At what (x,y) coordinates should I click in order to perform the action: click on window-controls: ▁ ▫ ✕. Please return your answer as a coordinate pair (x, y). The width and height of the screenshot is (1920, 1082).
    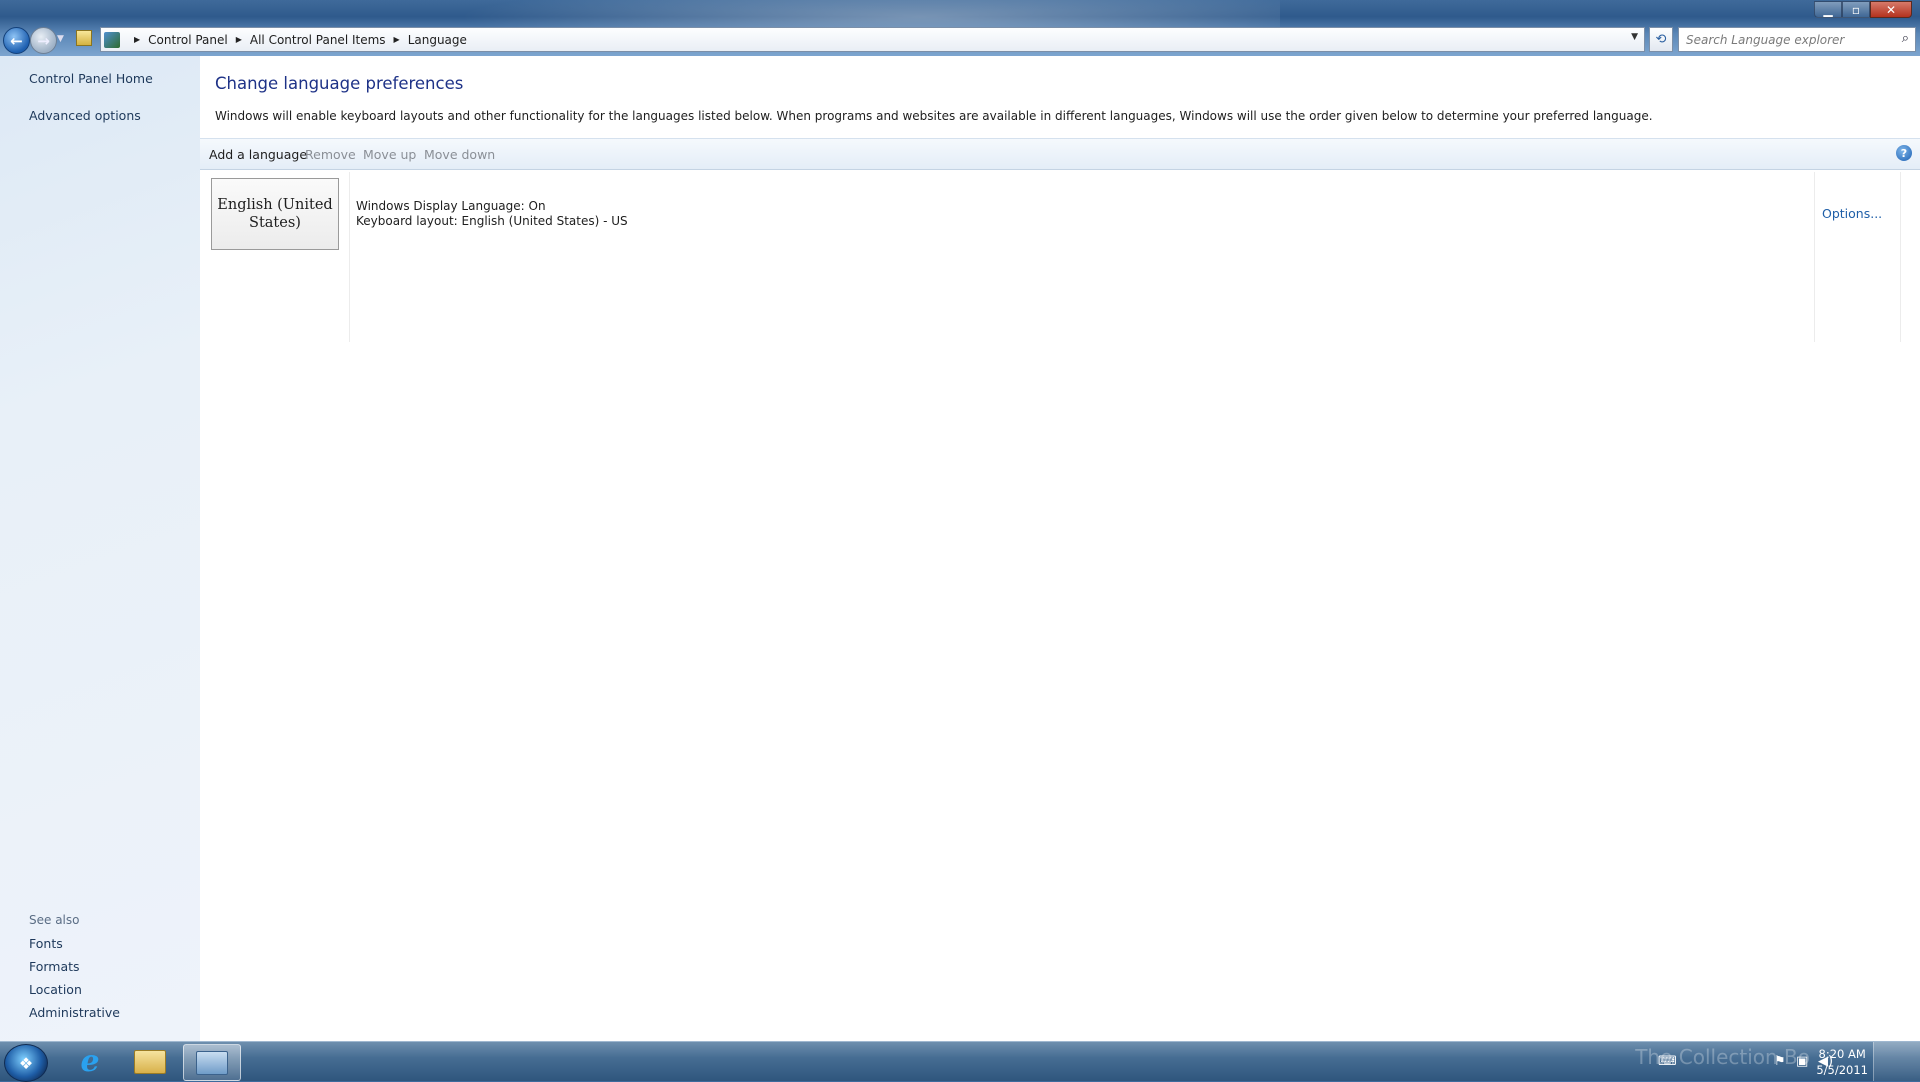
    Looking at the image, I should click on (1863, 9).